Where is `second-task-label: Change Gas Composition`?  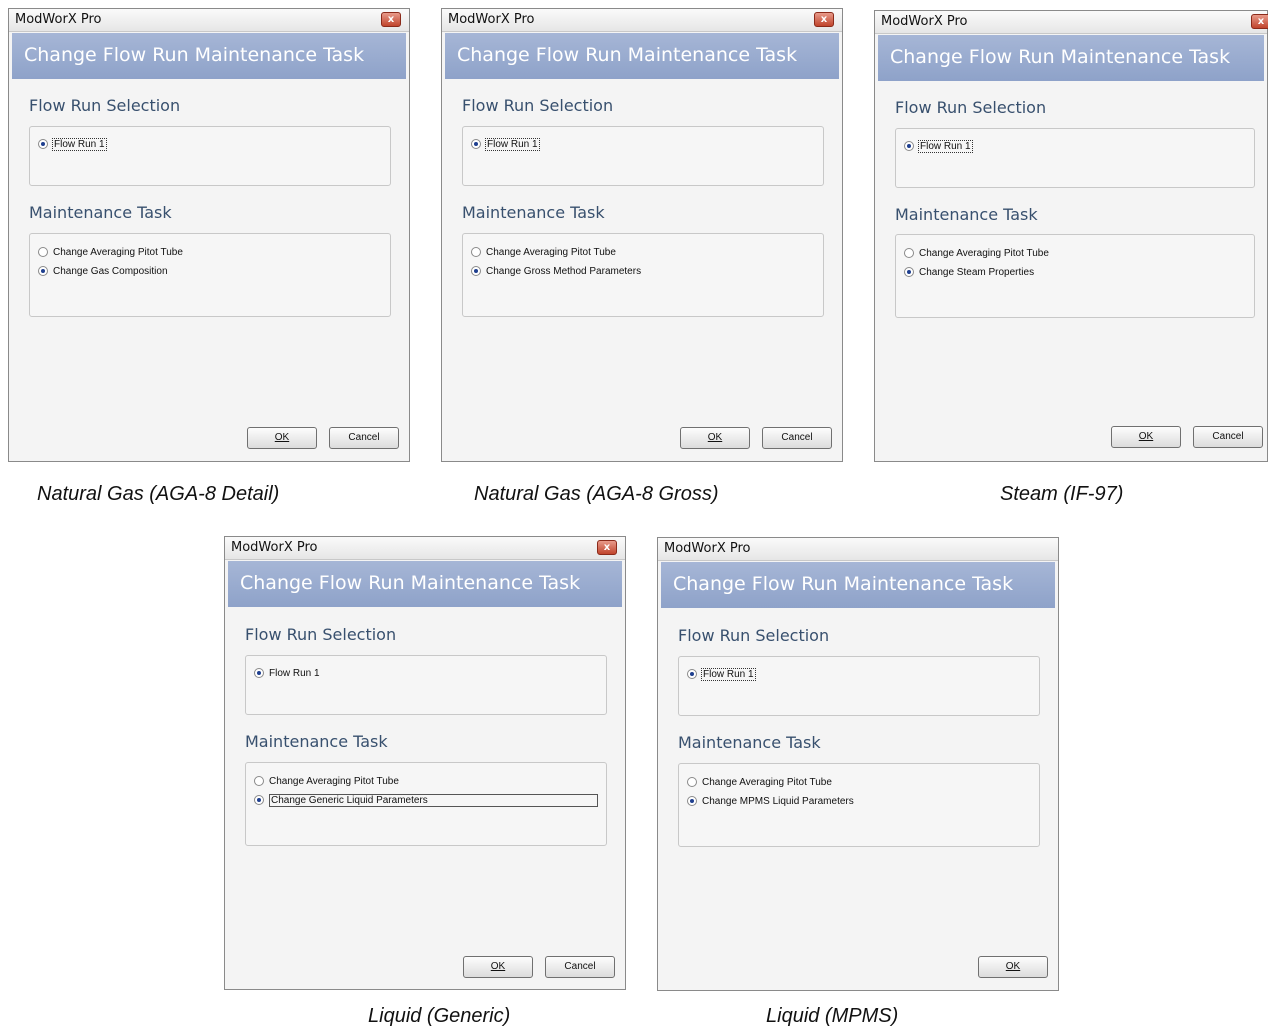 second-task-label: Change Gas Composition is located at coordinates (110, 271).